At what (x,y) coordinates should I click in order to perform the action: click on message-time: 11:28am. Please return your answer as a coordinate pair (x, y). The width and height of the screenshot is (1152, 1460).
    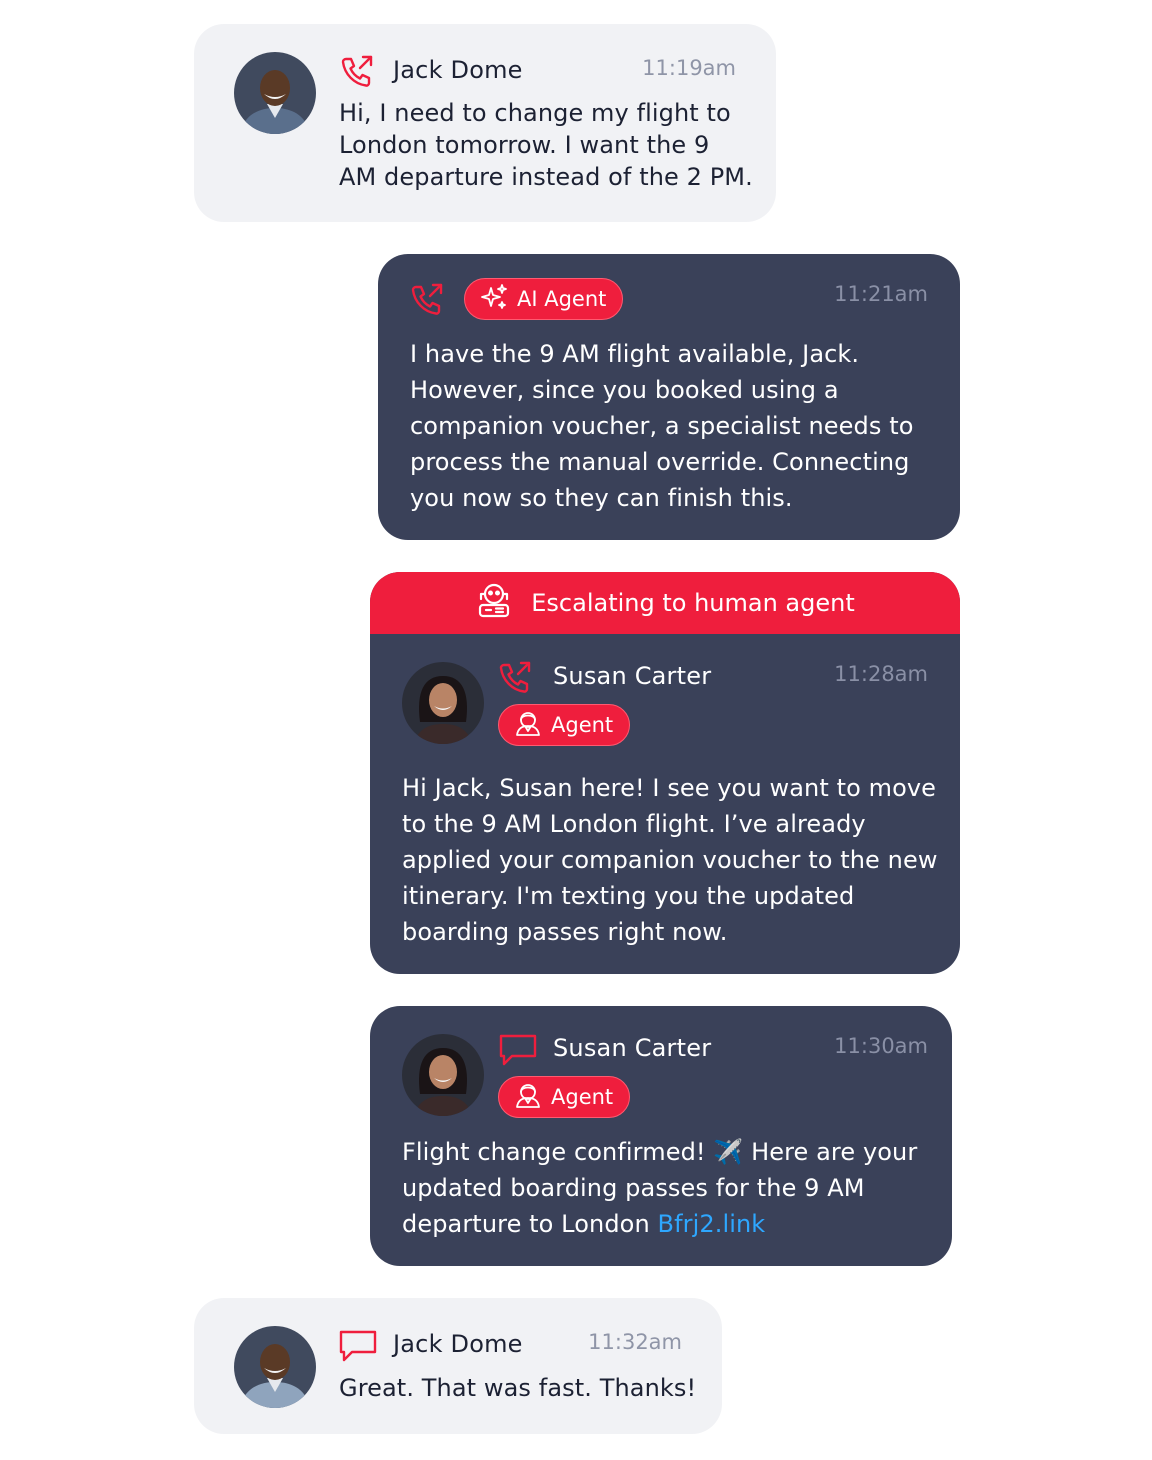
    Looking at the image, I should click on (881, 674).